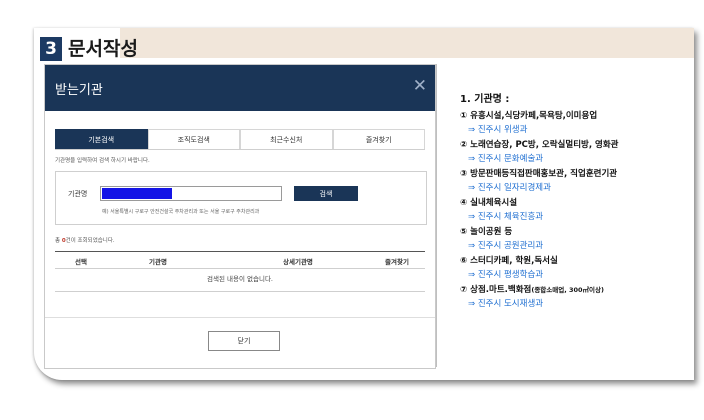  I want to click on table-bottom-line, so click(240, 291).